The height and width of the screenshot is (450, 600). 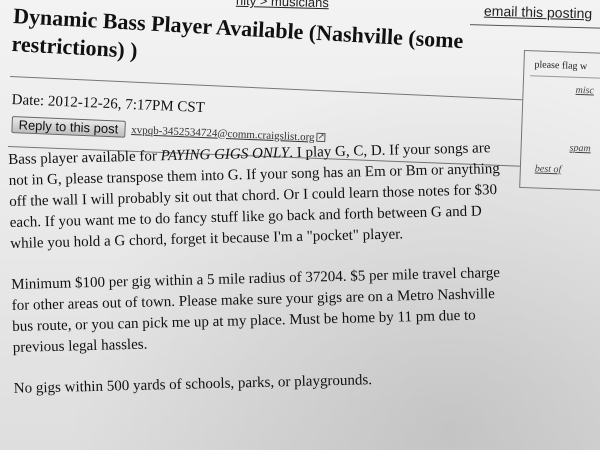 What do you see at coordinates (579, 149) in the screenshot?
I see `flag-link-spam: spam` at bounding box center [579, 149].